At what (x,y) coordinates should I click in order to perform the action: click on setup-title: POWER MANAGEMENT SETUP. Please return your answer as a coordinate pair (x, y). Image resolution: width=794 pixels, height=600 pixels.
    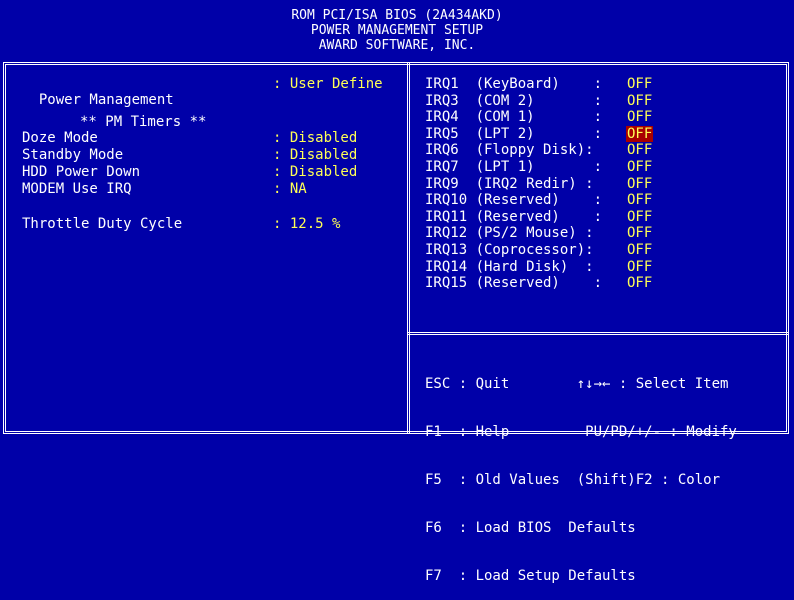
    Looking at the image, I should click on (397, 30).